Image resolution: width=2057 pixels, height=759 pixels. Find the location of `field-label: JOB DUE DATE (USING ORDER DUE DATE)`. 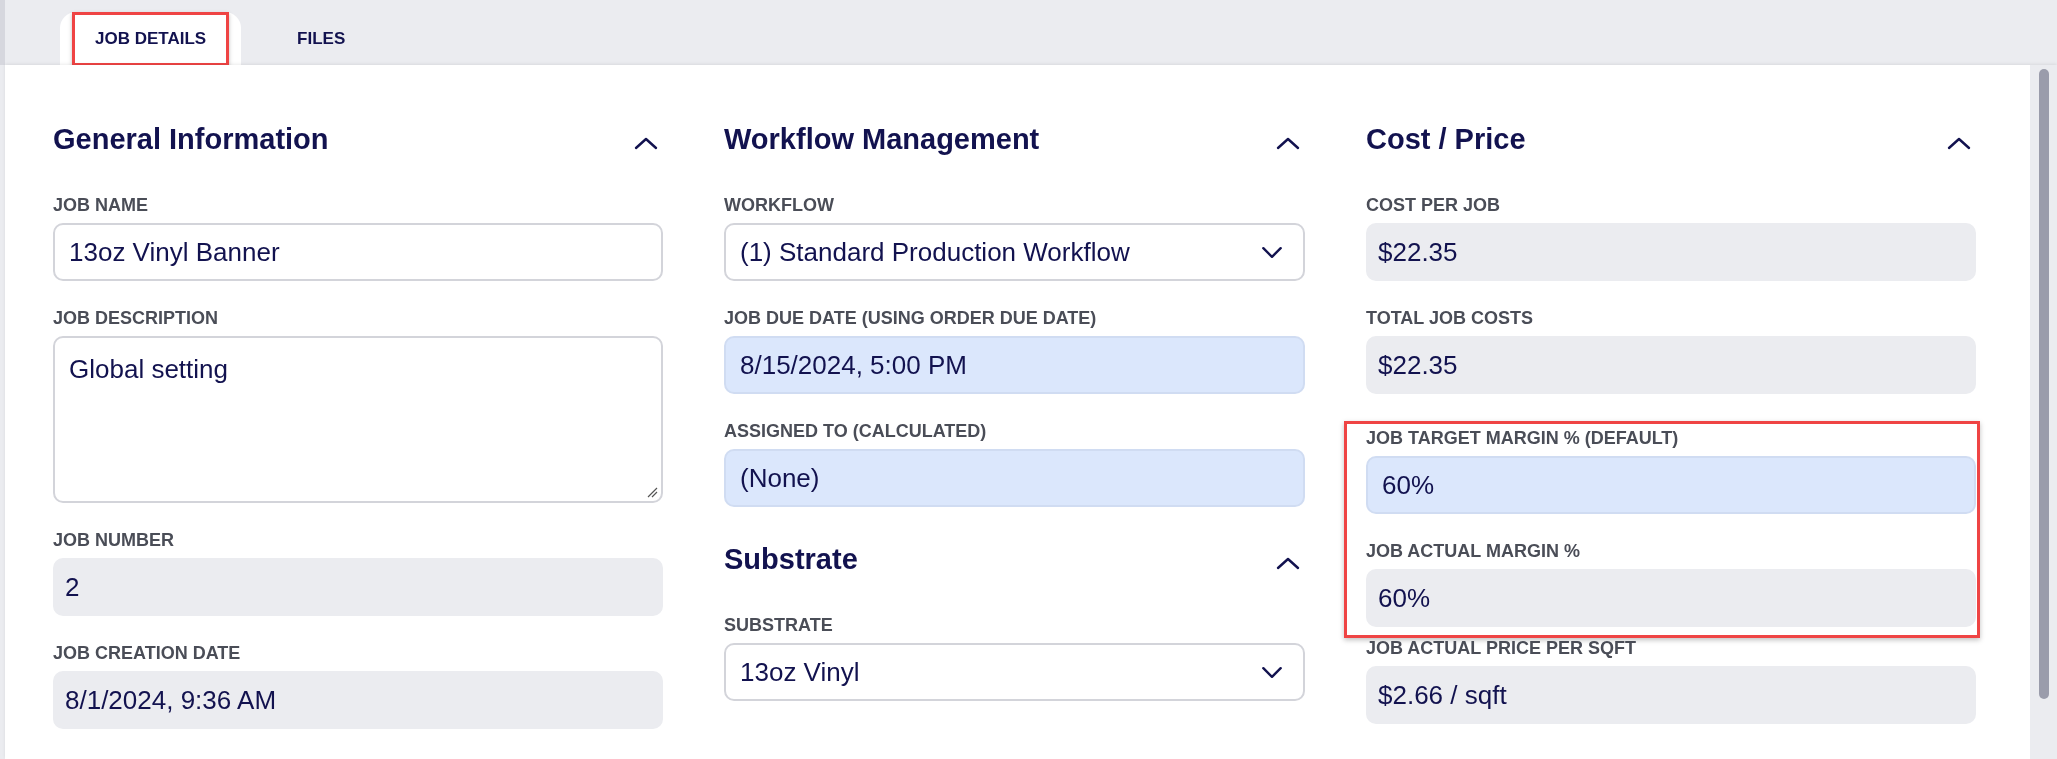

field-label: JOB DUE DATE (USING ORDER DUE DATE) is located at coordinates (910, 318).